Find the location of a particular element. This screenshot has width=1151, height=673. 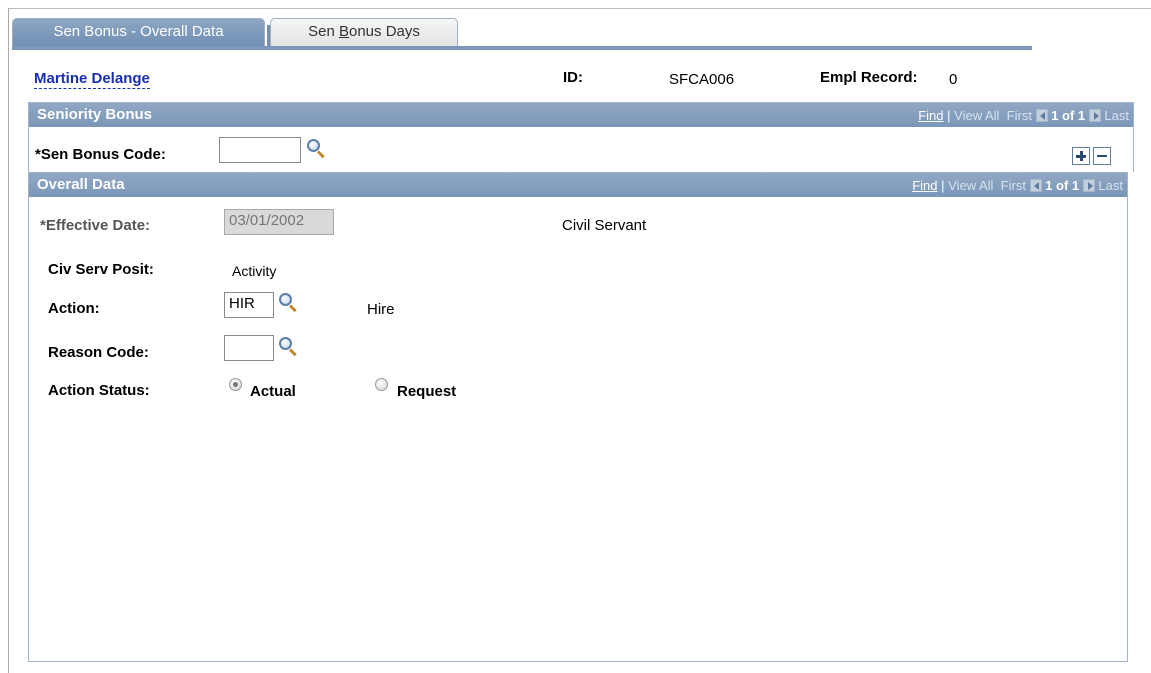

frame-left-border is located at coordinates (8, 340).